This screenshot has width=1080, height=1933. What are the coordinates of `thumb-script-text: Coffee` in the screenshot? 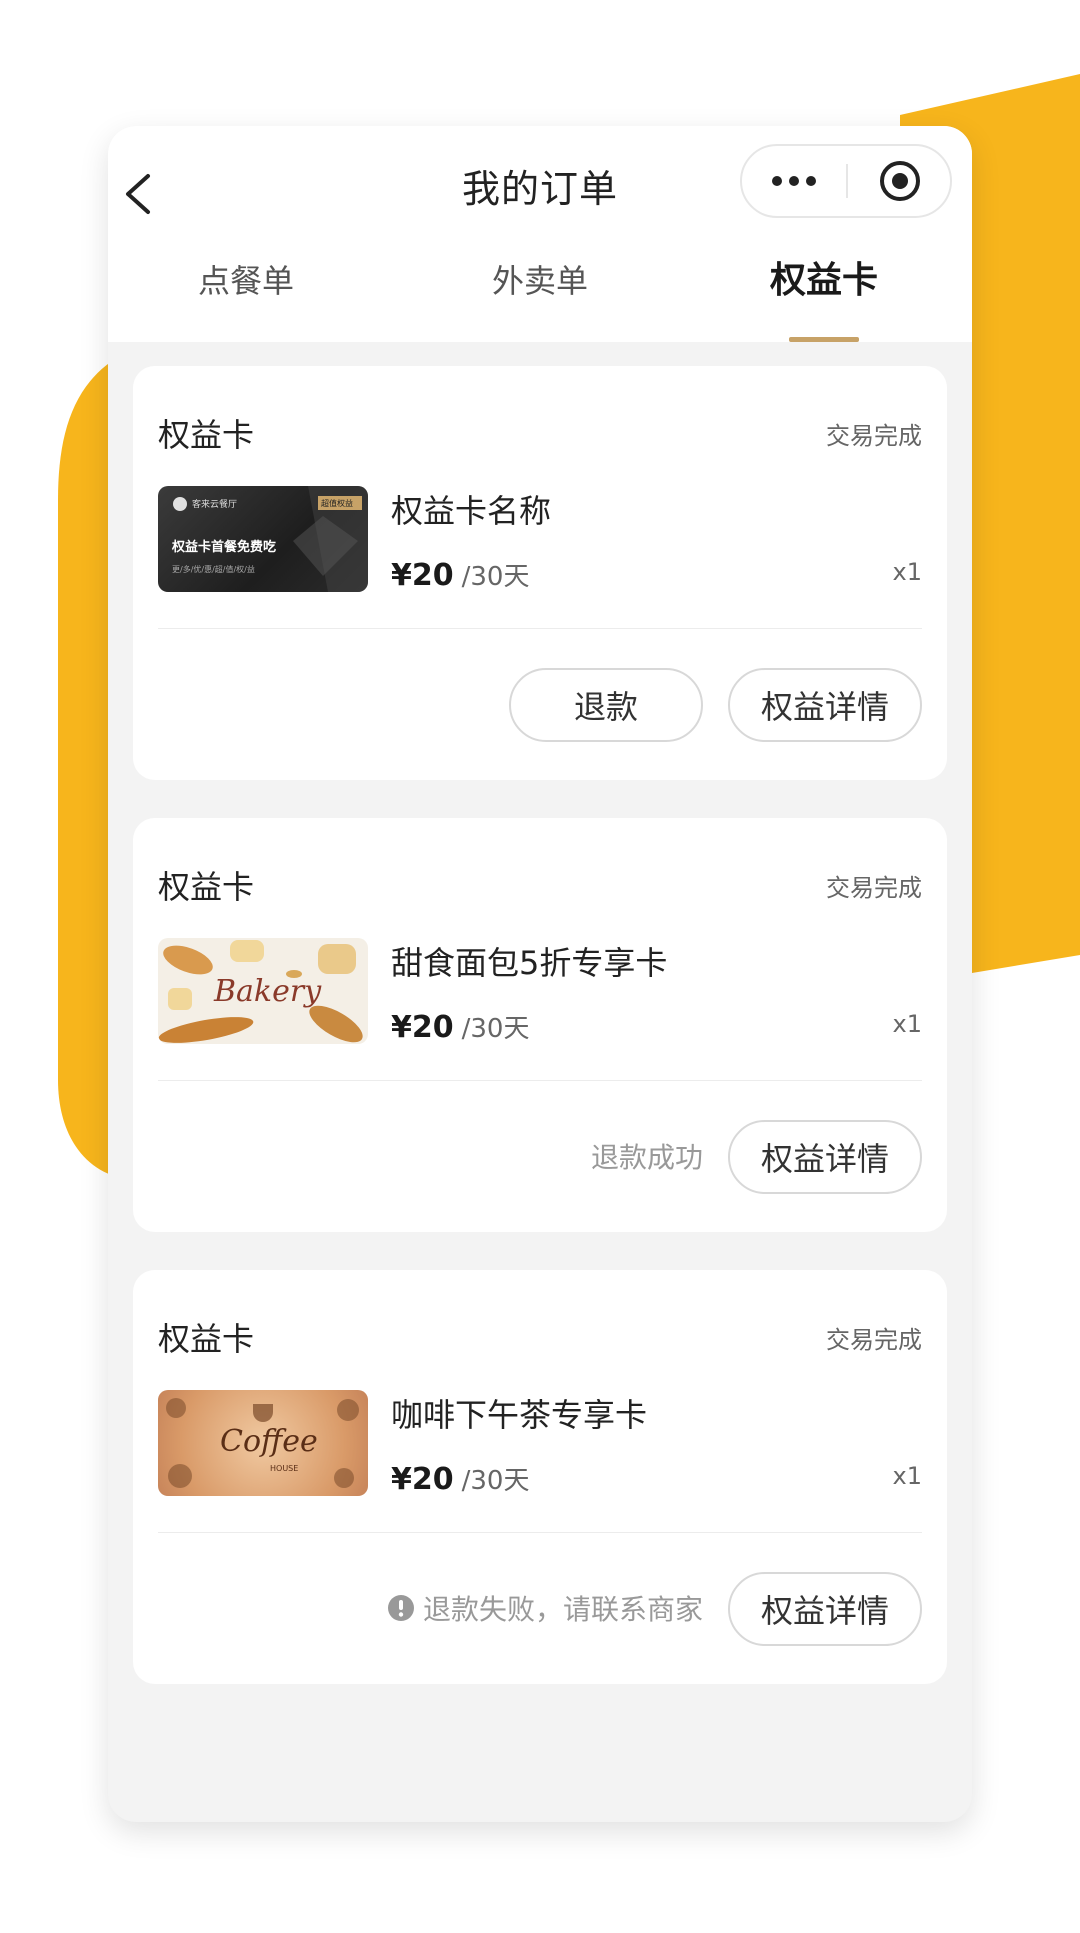 It's located at (269, 1441).